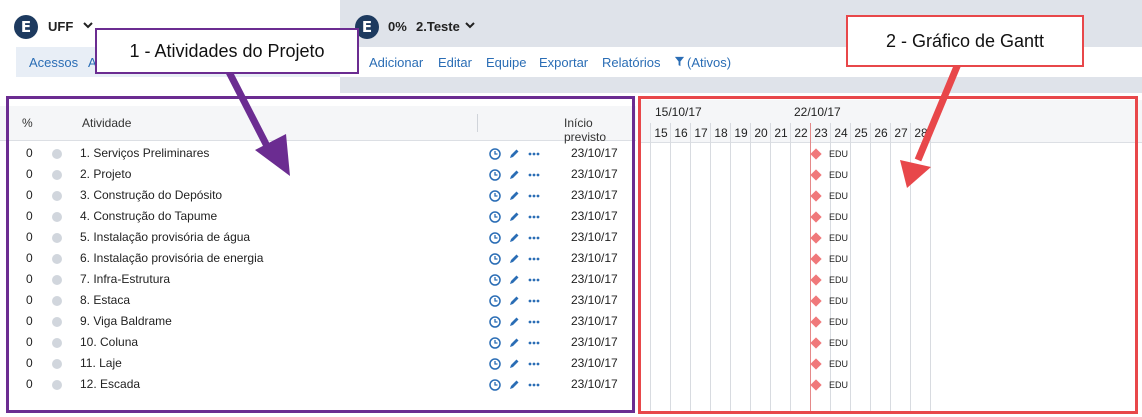 Image resolution: width=1142 pixels, height=417 pixels. I want to click on arrow-gantt-head, so click(915, 174).